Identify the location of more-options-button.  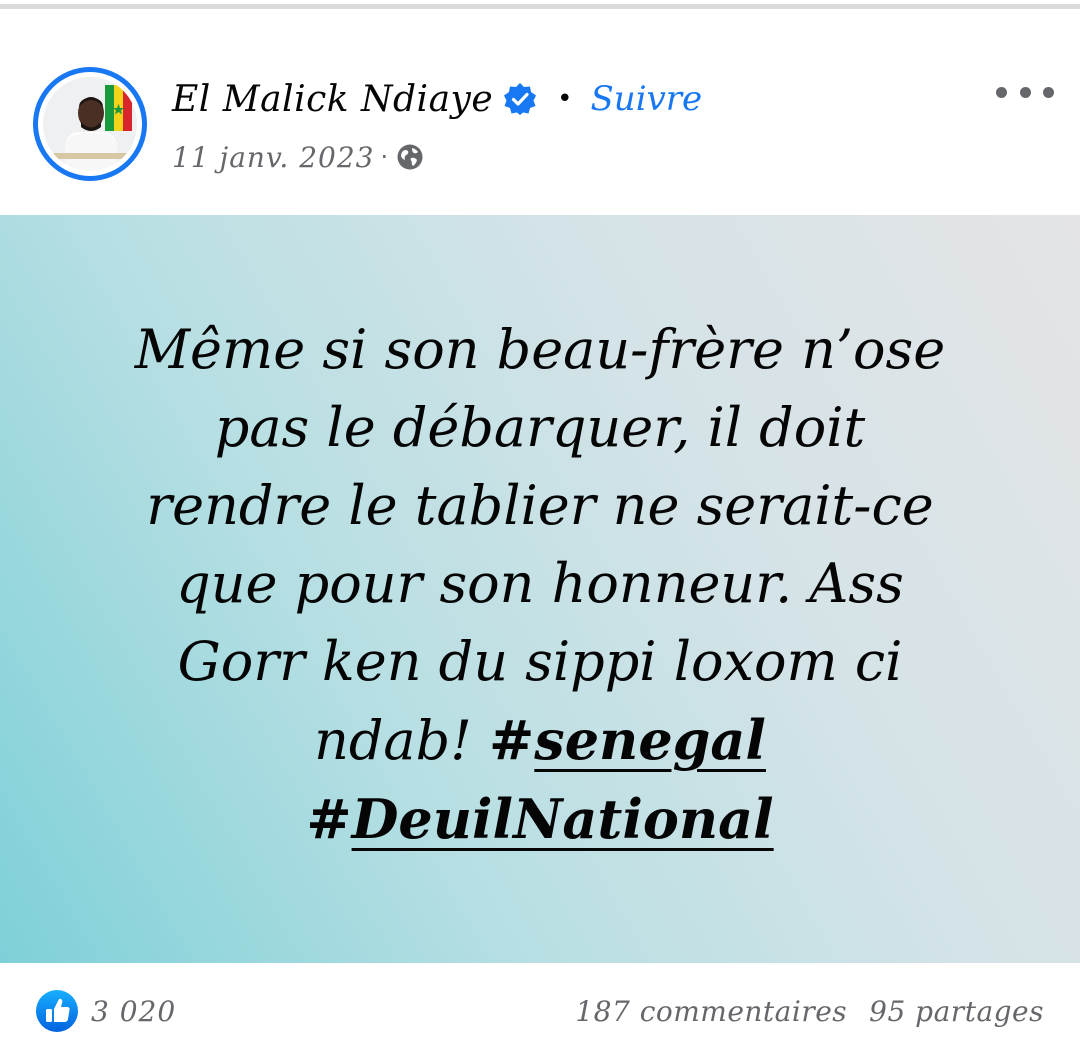
(1025, 92).